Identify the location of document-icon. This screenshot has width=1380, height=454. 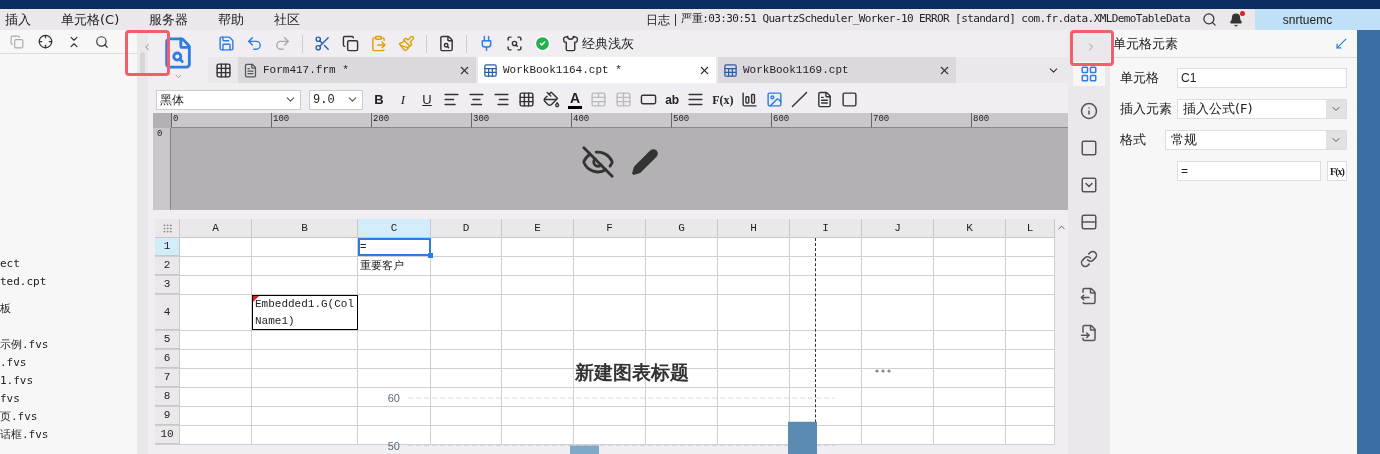
(825, 99).